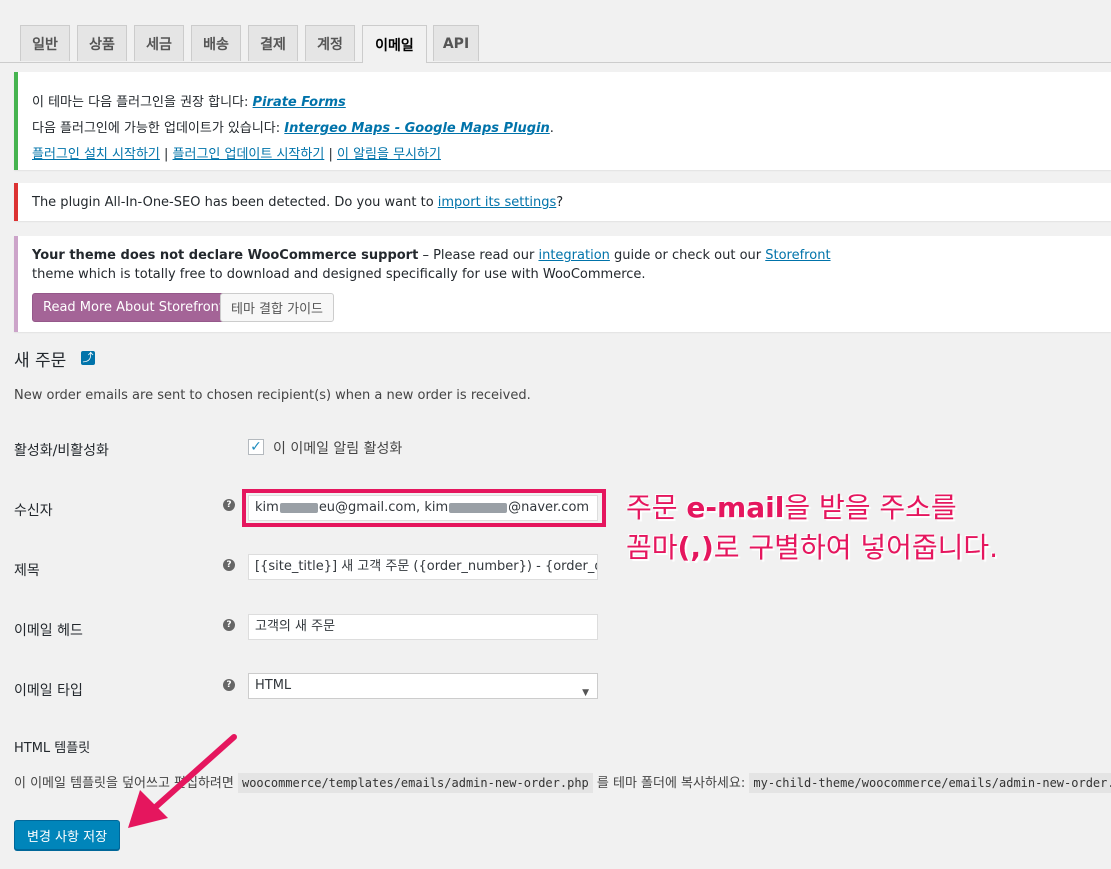 This screenshot has width=1111, height=869. Describe the element at coordinates (48, 631) in the screenshot. I see `email-heading-label: 이메일 헤드` at that location.